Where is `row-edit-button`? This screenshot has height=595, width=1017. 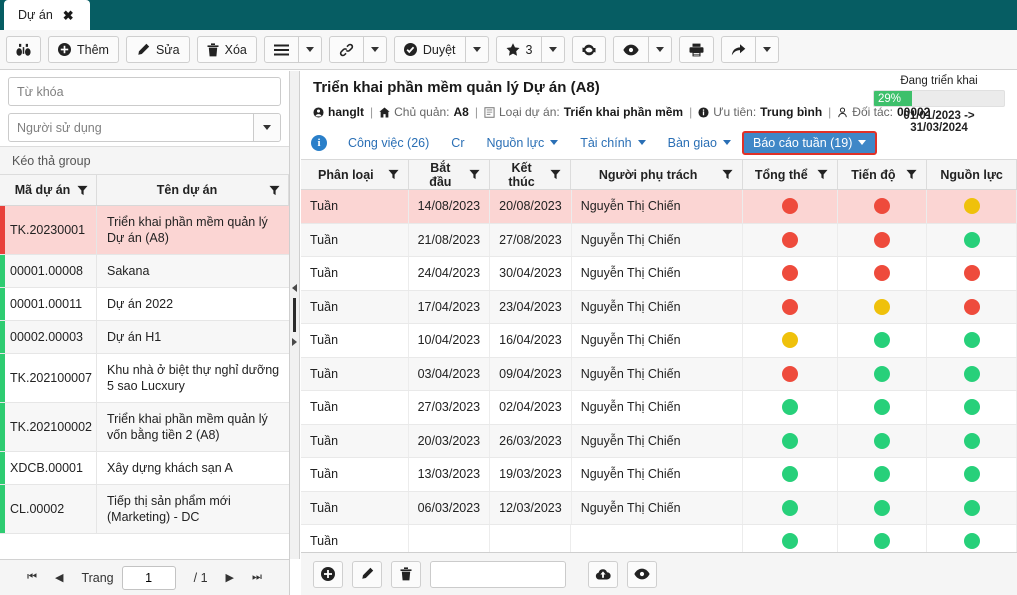 row-edit-button is located at coordinates (367, 574).